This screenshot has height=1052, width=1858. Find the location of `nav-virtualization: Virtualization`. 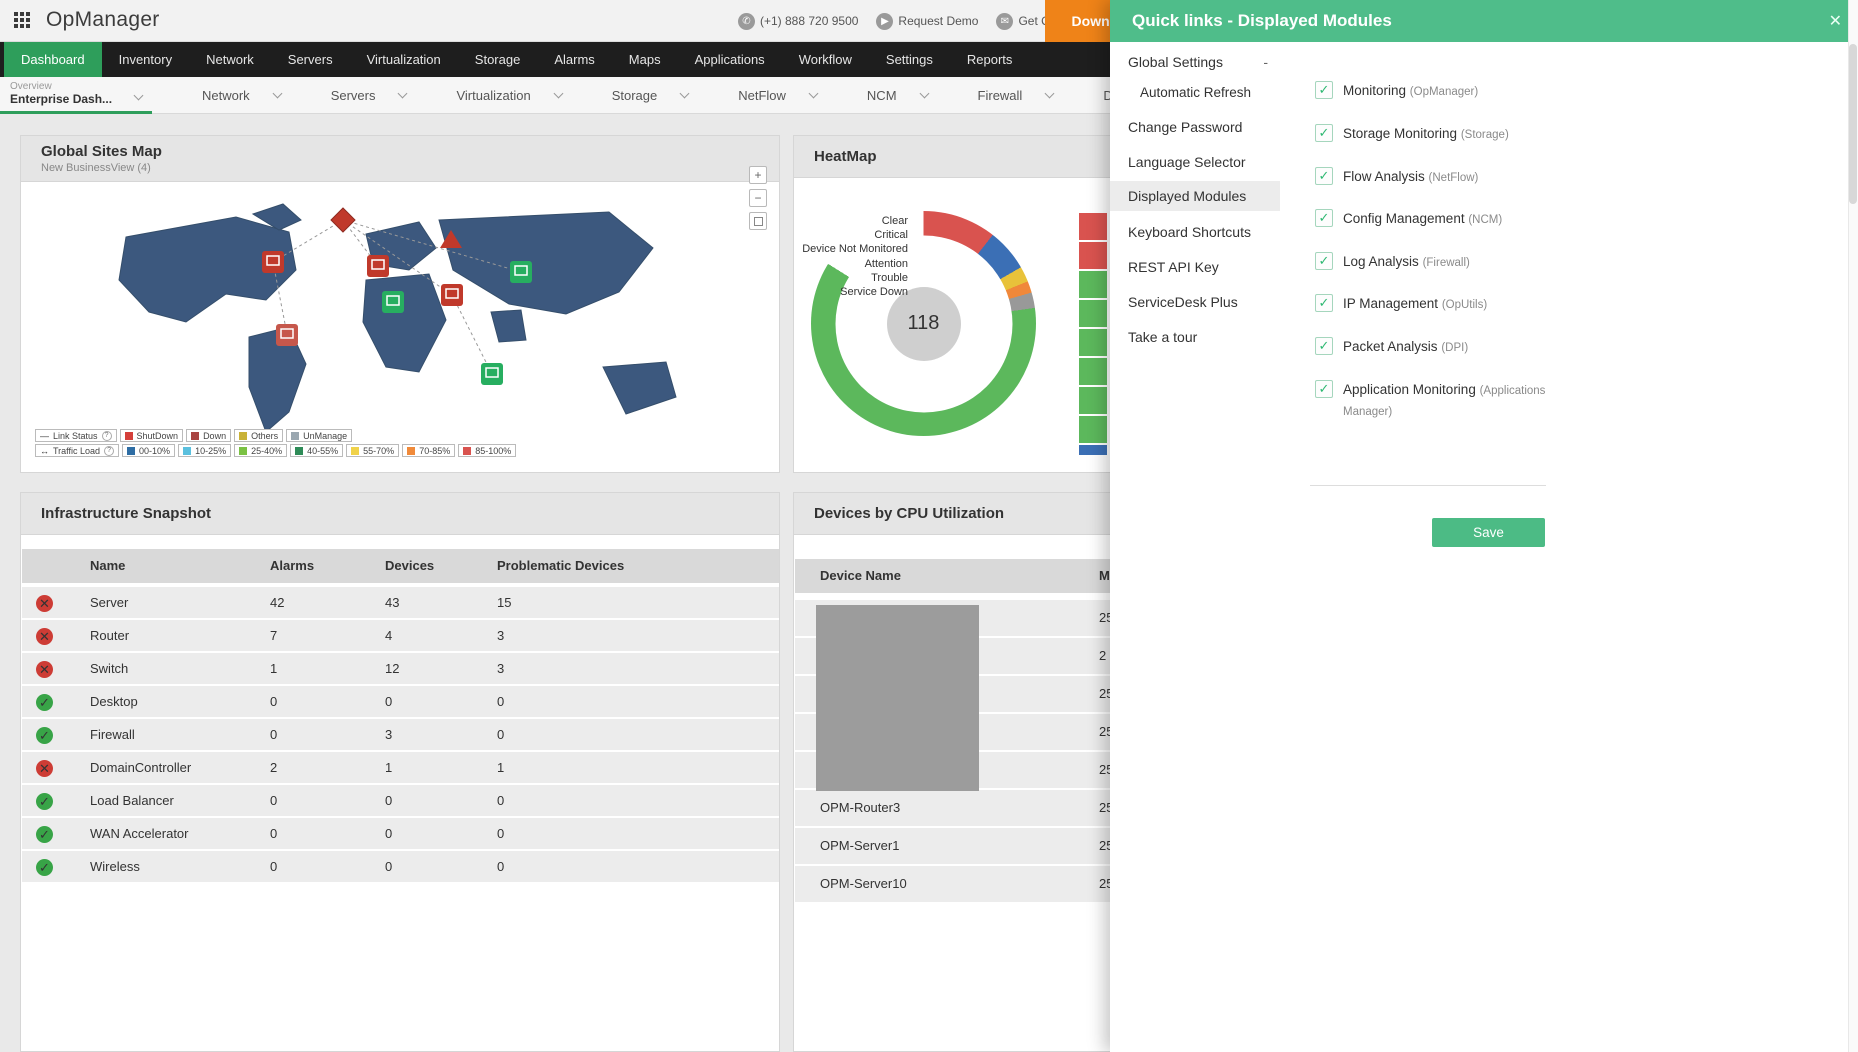

nav-virtualization: Virtualization is located at coordinates (404, 59).